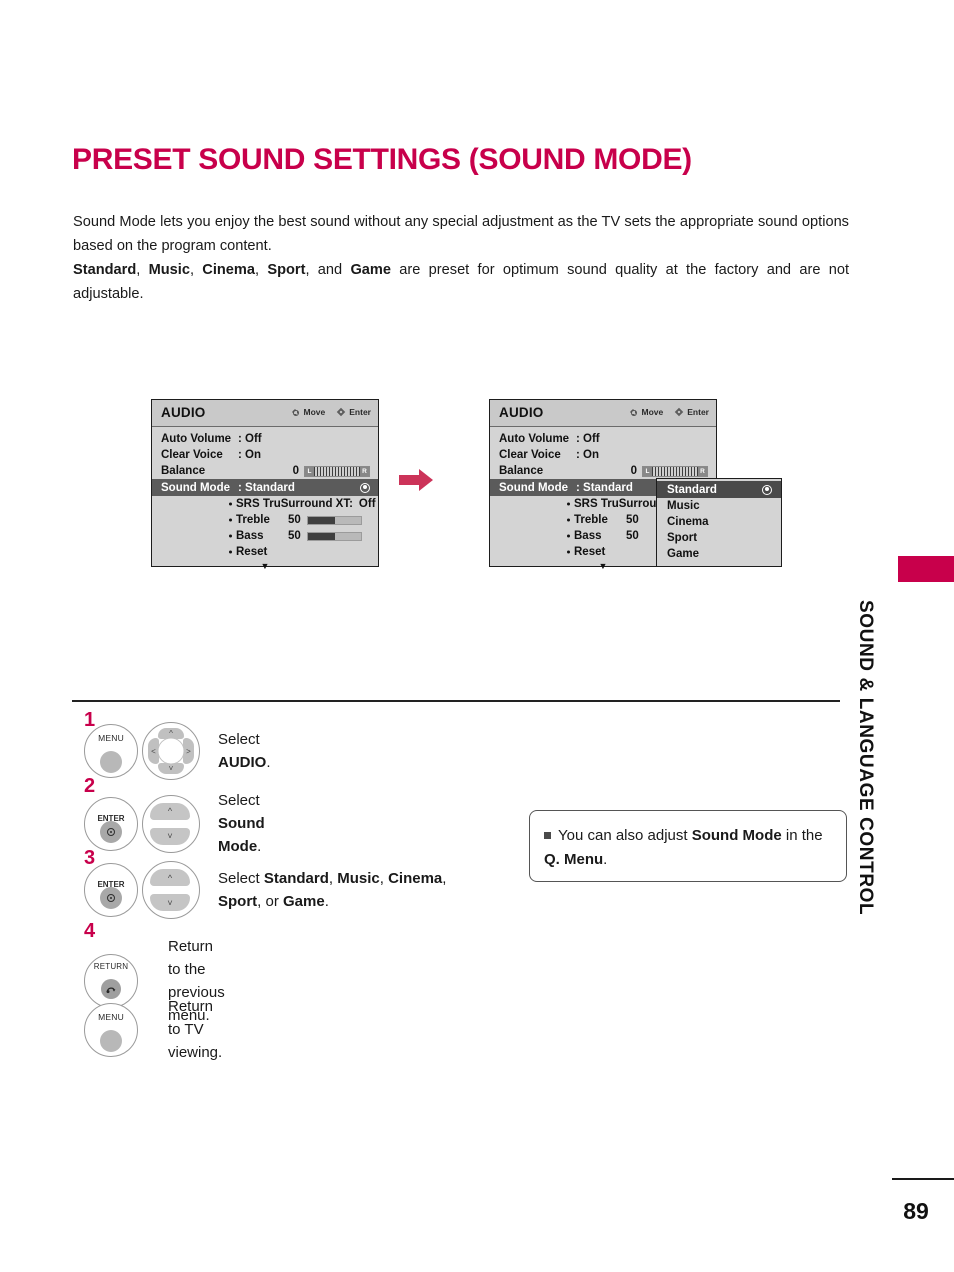 Image resolution: width=954 pixels, height=1272 pixels. I want to click on dropdown-item-music: Music, so click(719, 506).